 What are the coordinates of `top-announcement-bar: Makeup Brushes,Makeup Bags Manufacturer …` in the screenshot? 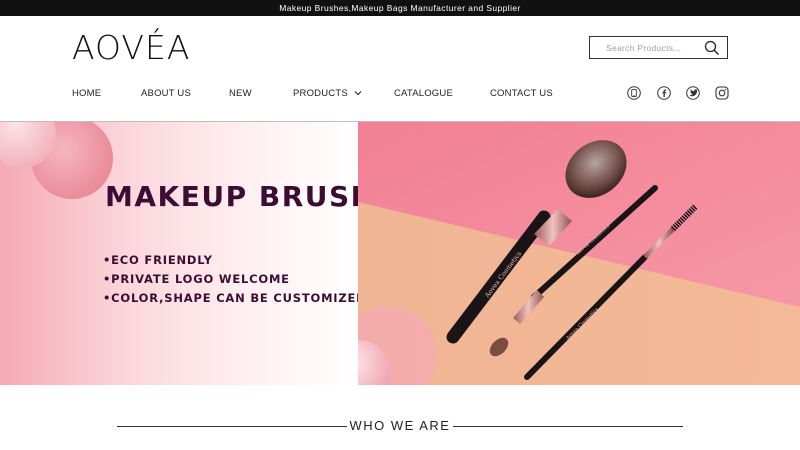 It's located at (400, 8).